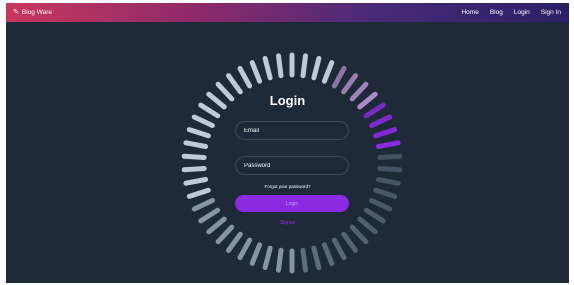 This screenshot has width=574, height=285. What do you see at coordinates (287, 100) in the screenshot?
I see `page-title: Login` at bounding box center [287, 100].